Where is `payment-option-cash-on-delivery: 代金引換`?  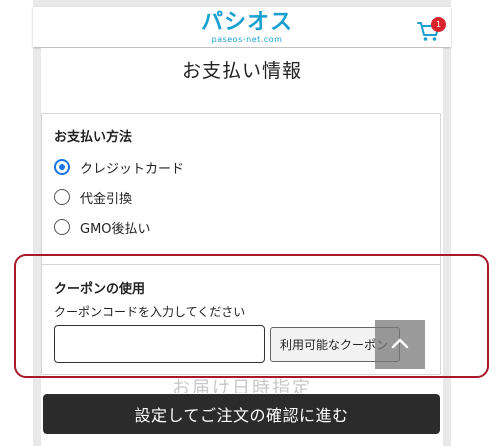 payment-option-cash-on-delivery: 代金引換 is located at coordinates (93, 197).